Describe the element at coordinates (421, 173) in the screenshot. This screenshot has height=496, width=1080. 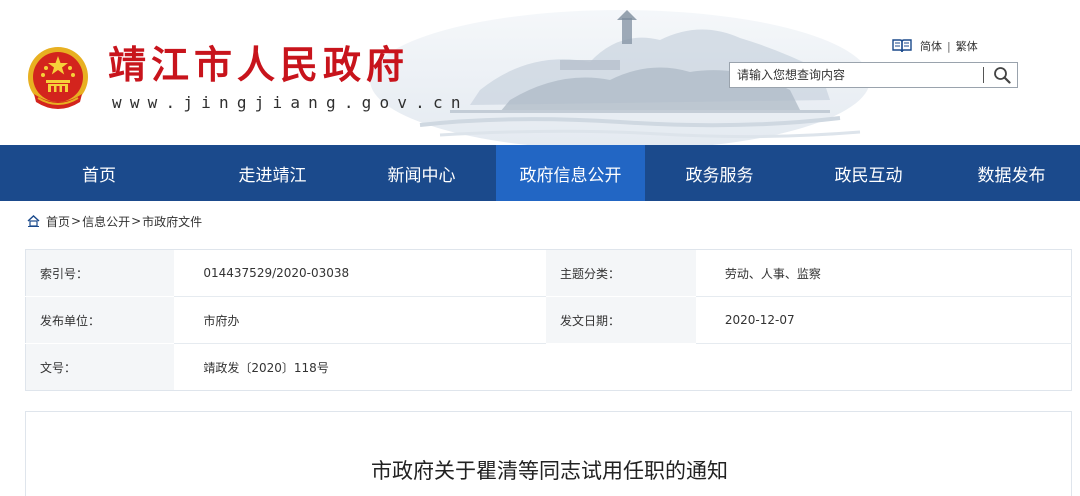
I see `nav-item-news-center: 新闻中心` at that location.